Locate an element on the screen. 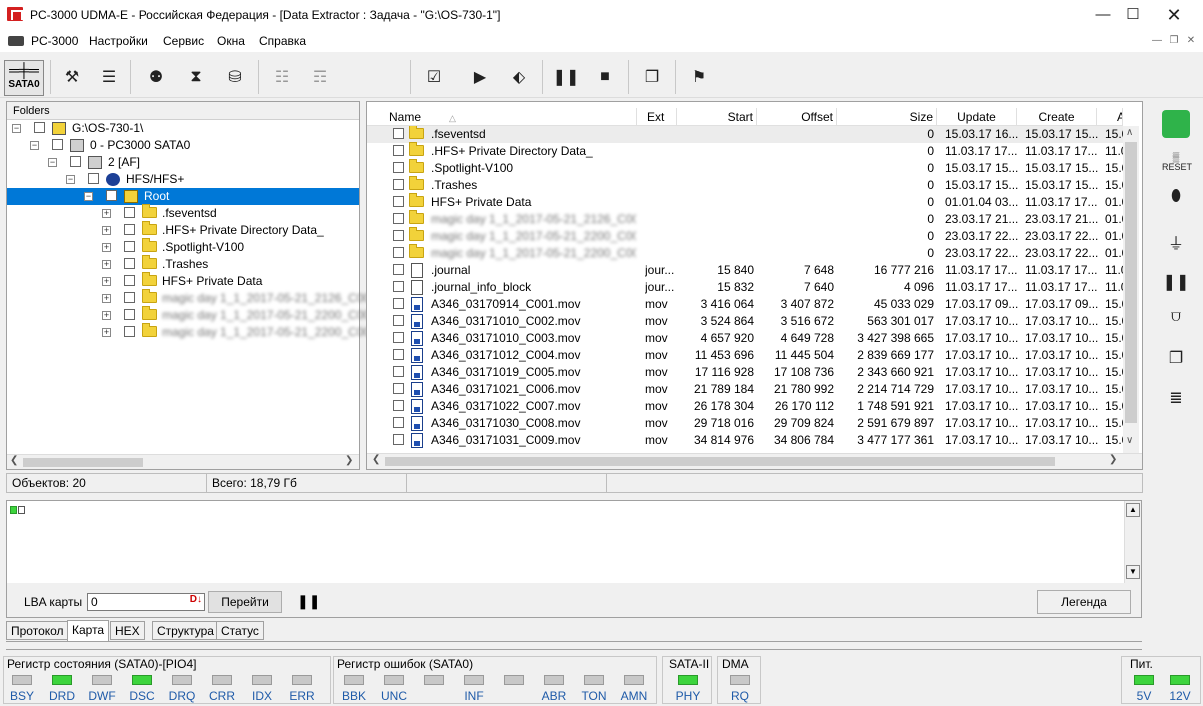 The image size is (1203, 706). col-offset: Offset is located at coordinates (797, 117).